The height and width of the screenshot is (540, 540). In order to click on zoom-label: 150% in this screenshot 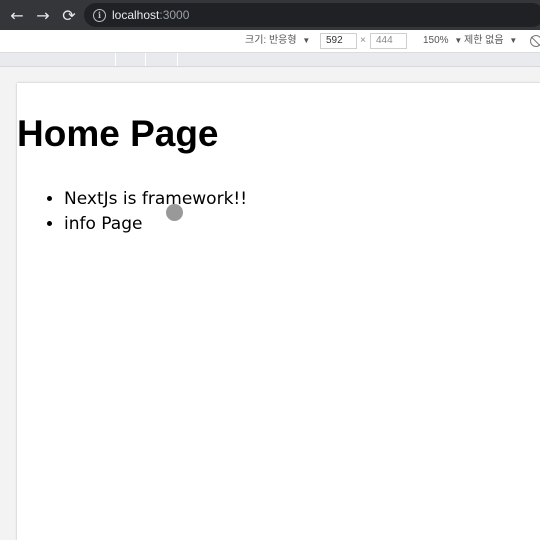, I will do `click(436, 40)`.